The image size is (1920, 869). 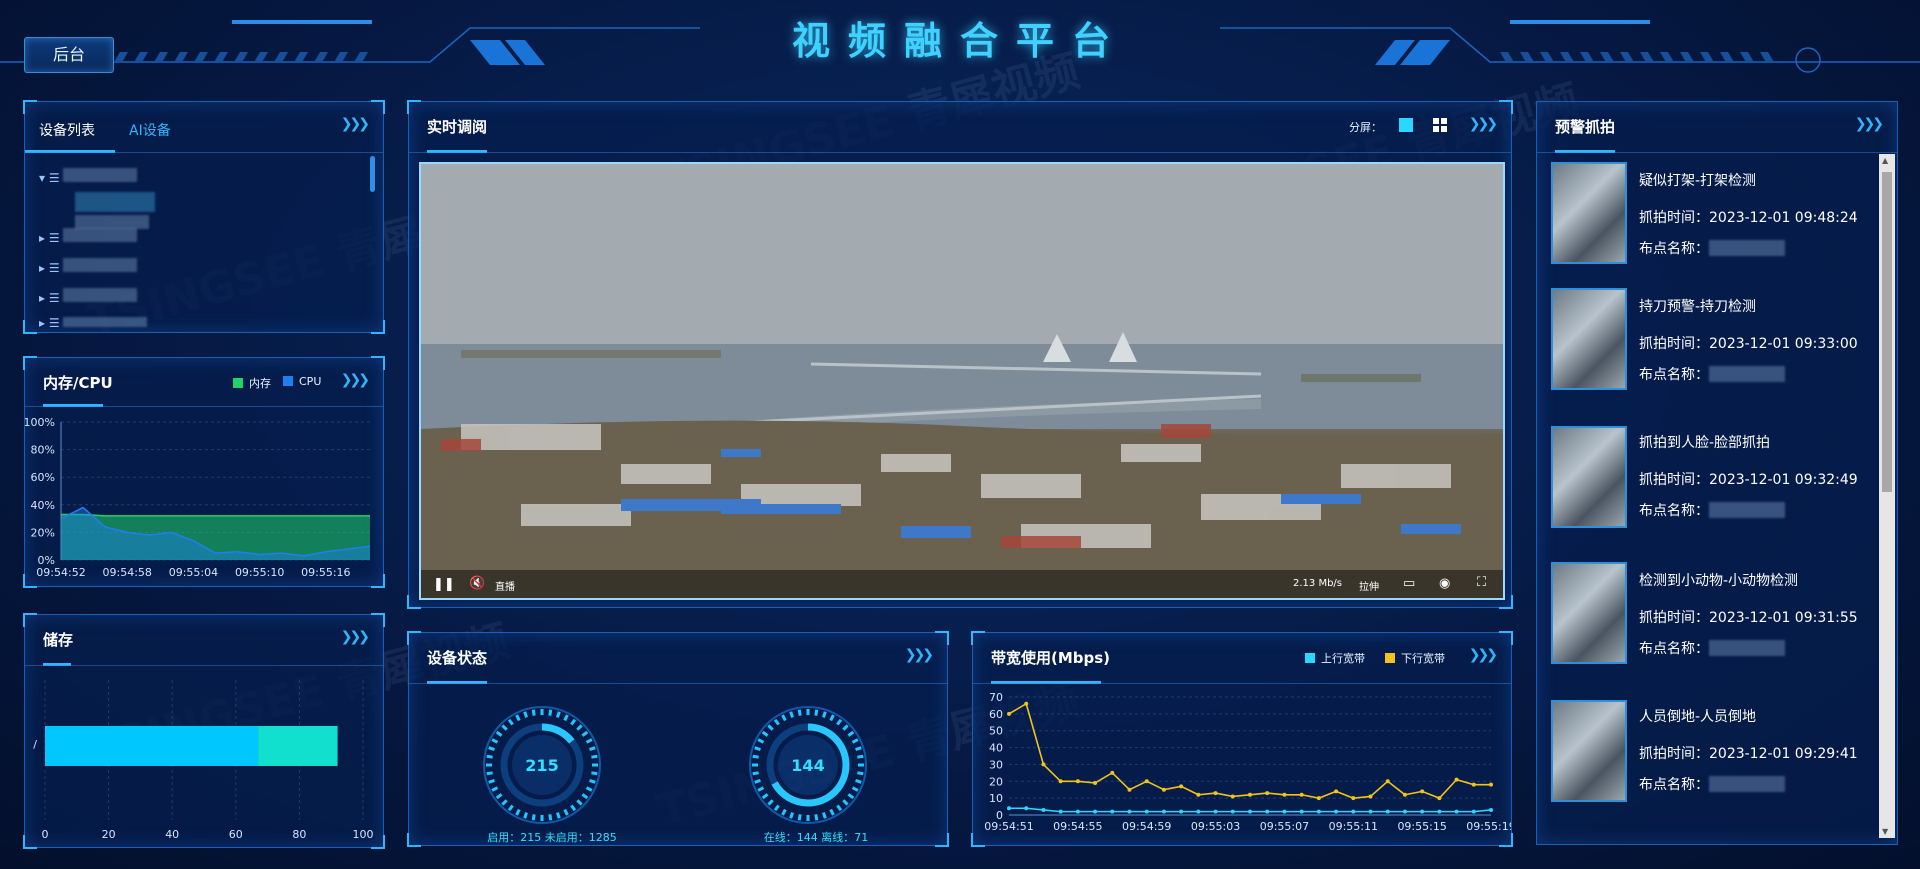 I want to click on list-item: 疑似打架-打架检测 抓拍时间：2023-12-01 09:48:24 布点名称：, so click(x=1707, y=222).